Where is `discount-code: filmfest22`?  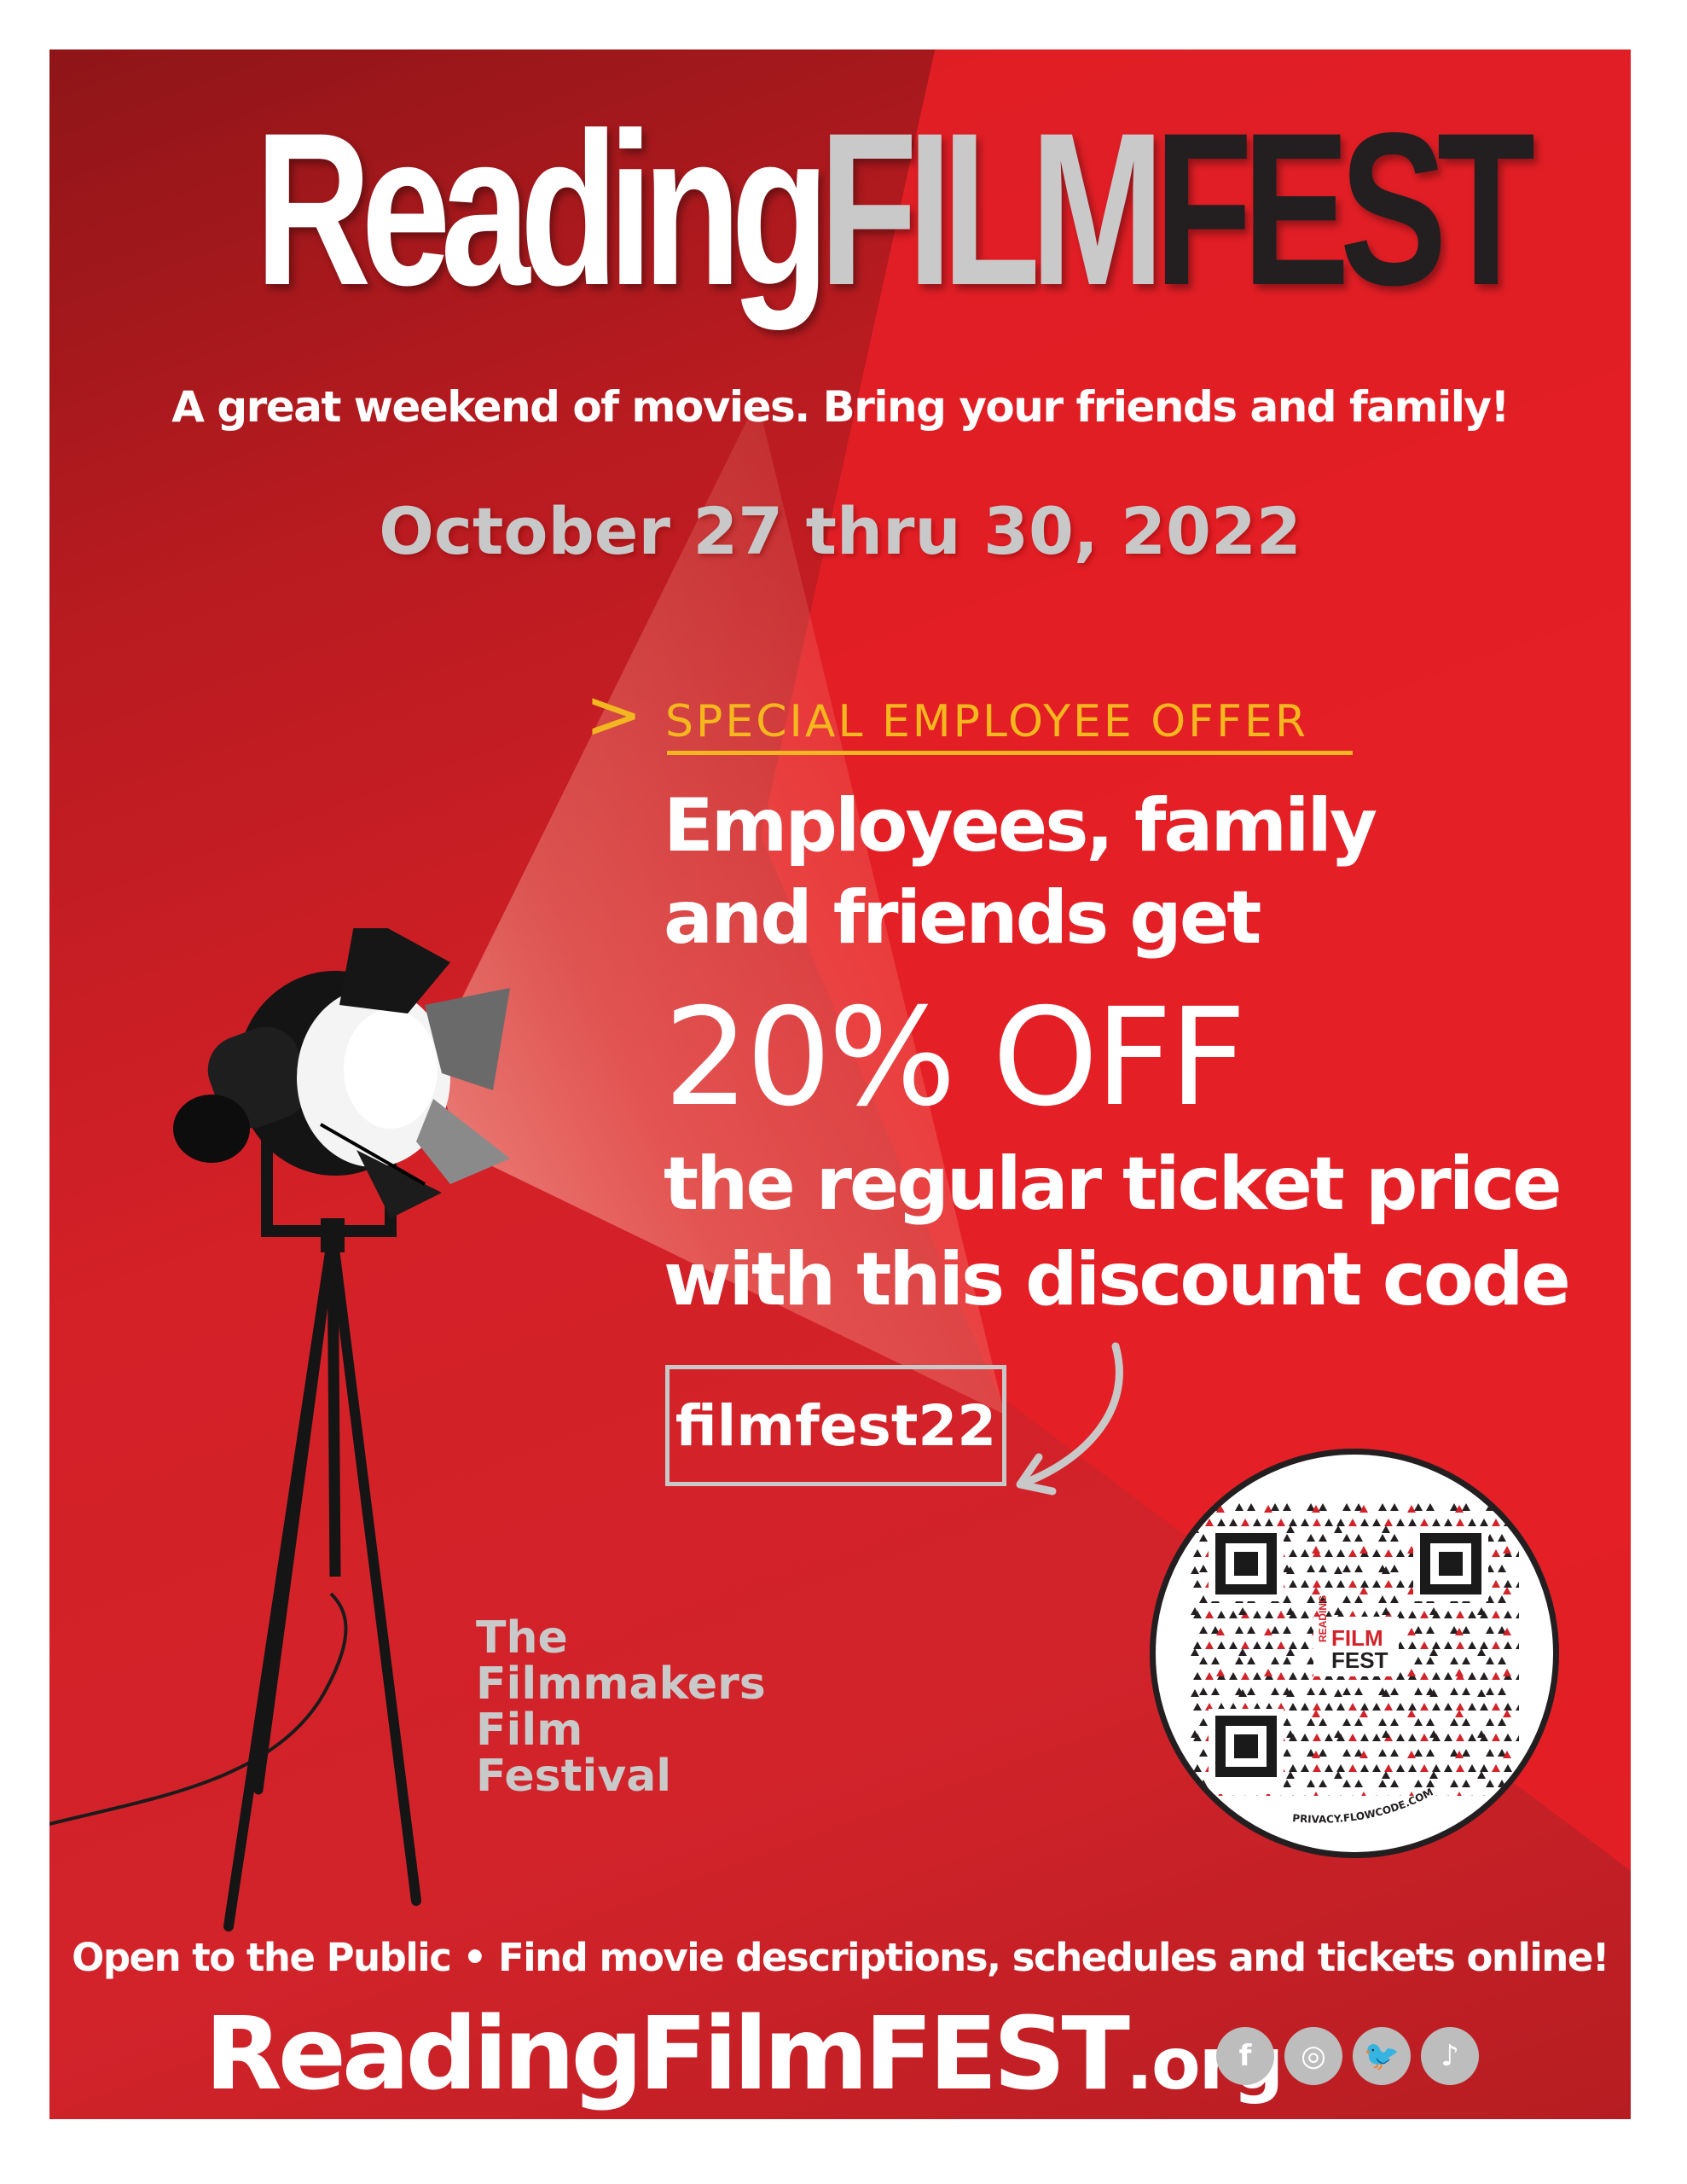
discount-code: filmfest22 is located at coordinates (836, 1425).